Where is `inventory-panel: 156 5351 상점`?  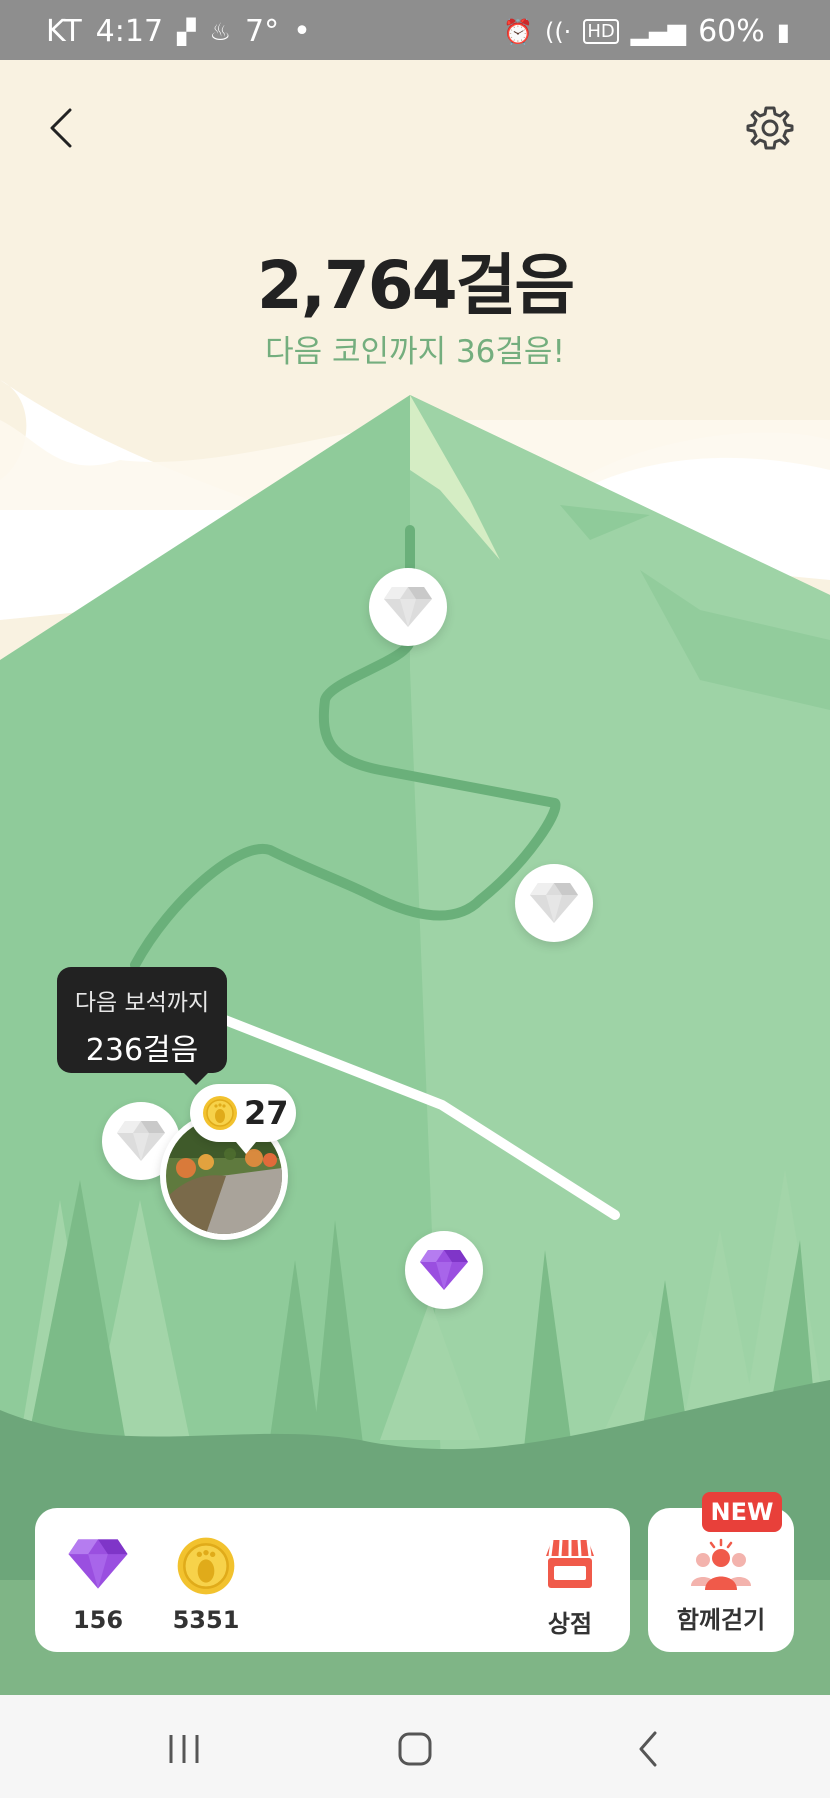 inventory-panel: 156 5351 상점 is located at coordinates (332, 1580).